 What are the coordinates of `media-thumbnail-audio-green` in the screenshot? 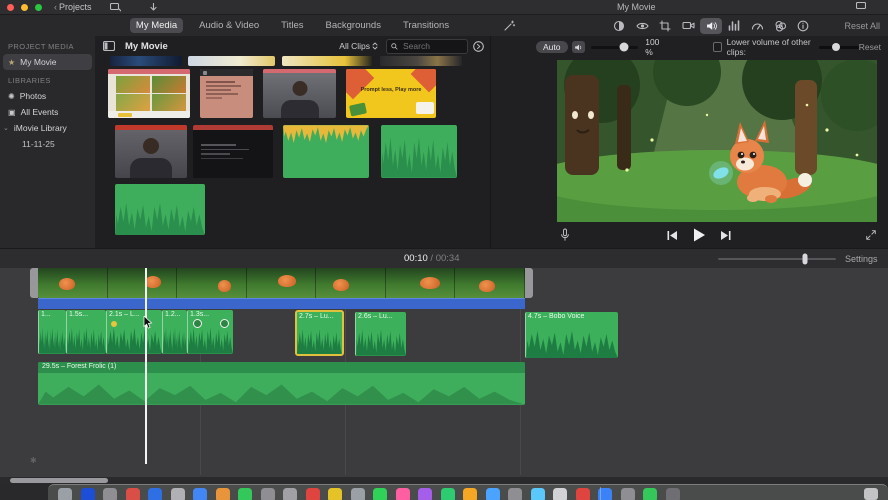 It's located at (419, 151).